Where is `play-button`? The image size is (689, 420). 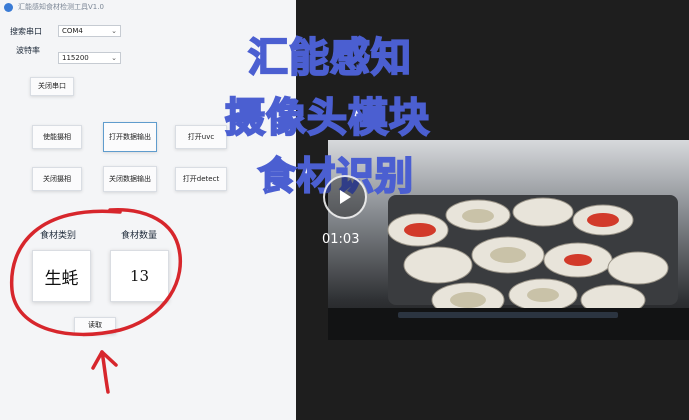 play-button is located at coordinates (345, 197).